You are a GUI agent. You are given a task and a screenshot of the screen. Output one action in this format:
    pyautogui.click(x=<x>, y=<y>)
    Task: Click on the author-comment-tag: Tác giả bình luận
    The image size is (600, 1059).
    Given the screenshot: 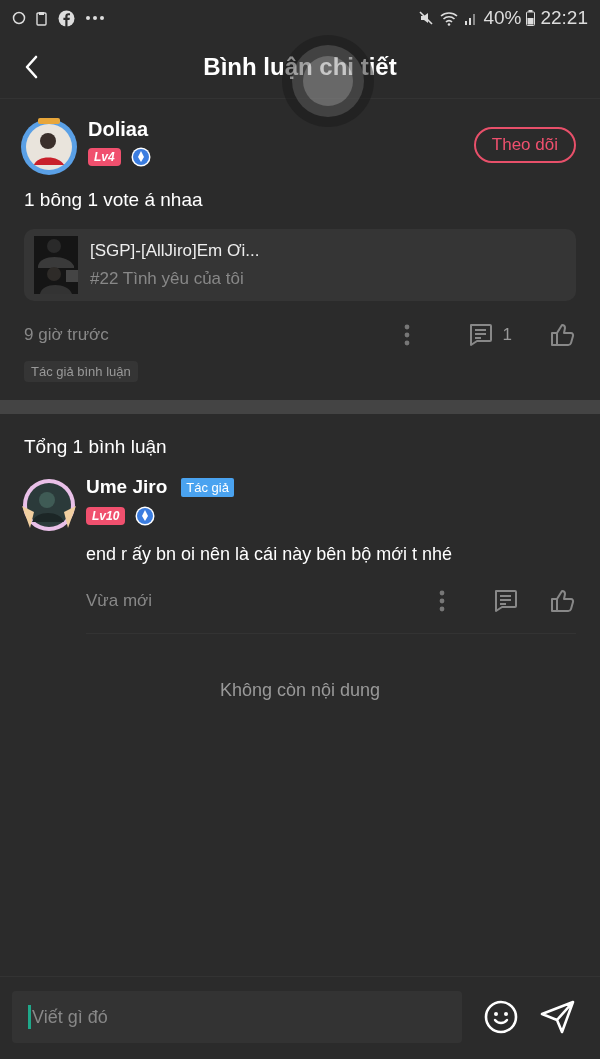 What is the action you would take?
    pyautogui.click(x=81, y=371)
    